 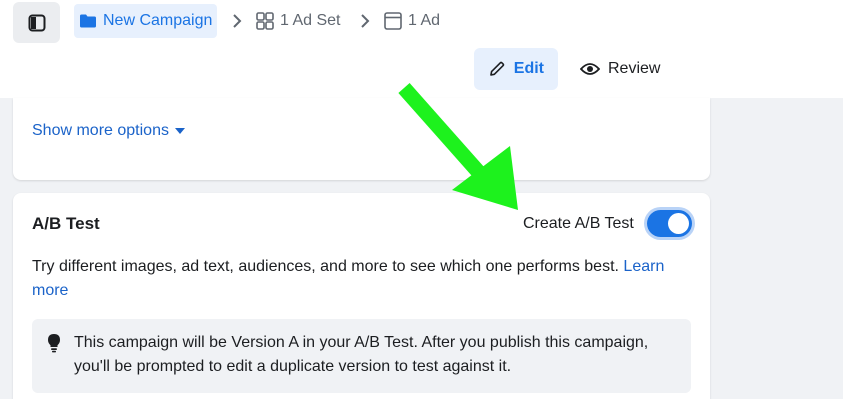 I want to click on breadcrumb-ad-label: 1 Ad, so click(x=424, y=20).